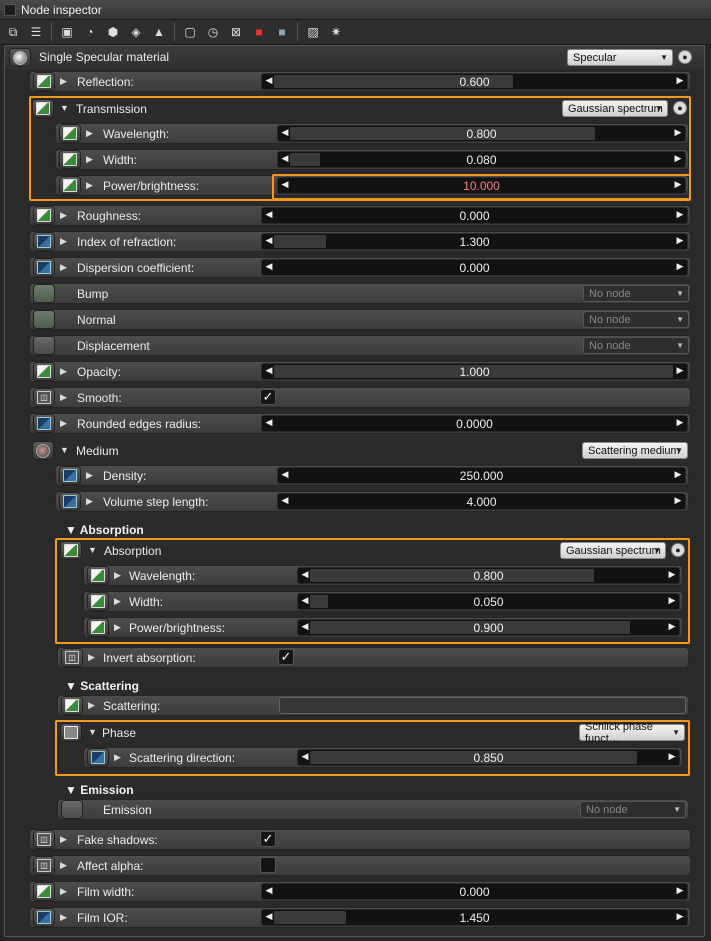 This screenshot has height=941, width=711. What do you see at coordinates (190, 32) in the screenshot?
I see `texture-icon: ▢` at bounding box center [190, 32].